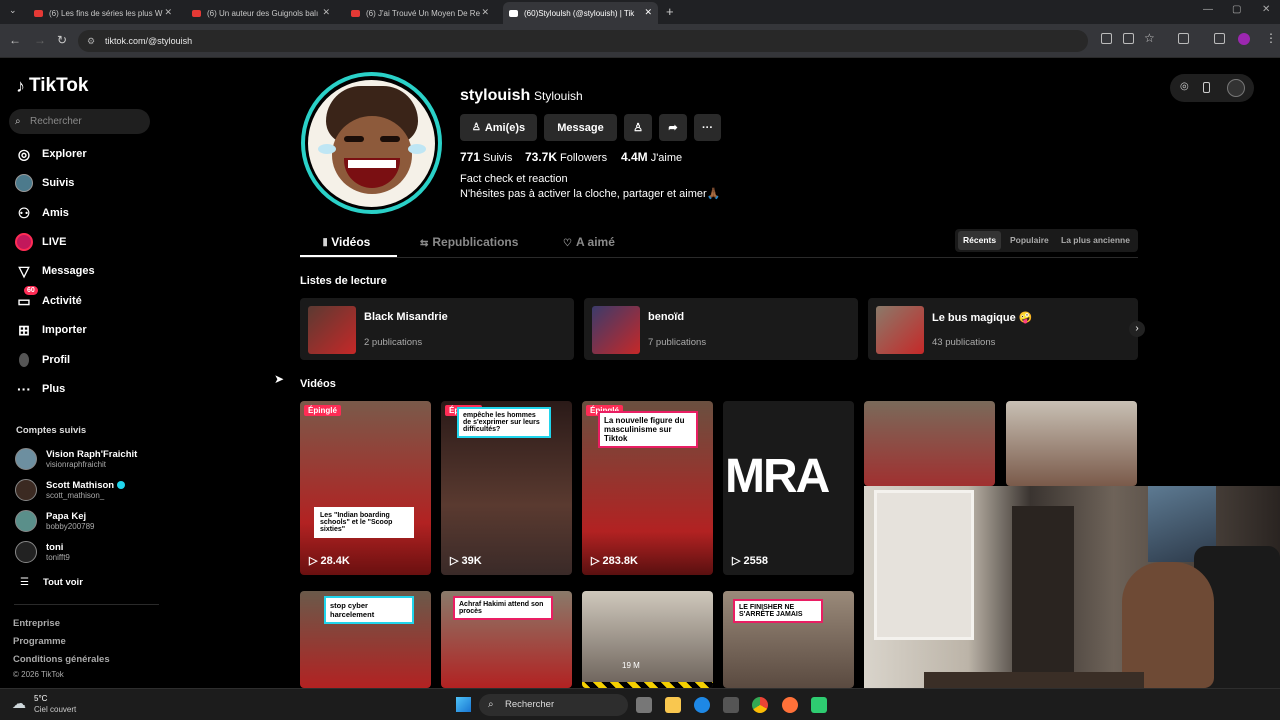 Image resolution: width=1280 pixels, height=720 pixels. Describe the element at coordinates (707, 127) in the screenshot. I see `more-options-button: ···` at that location.